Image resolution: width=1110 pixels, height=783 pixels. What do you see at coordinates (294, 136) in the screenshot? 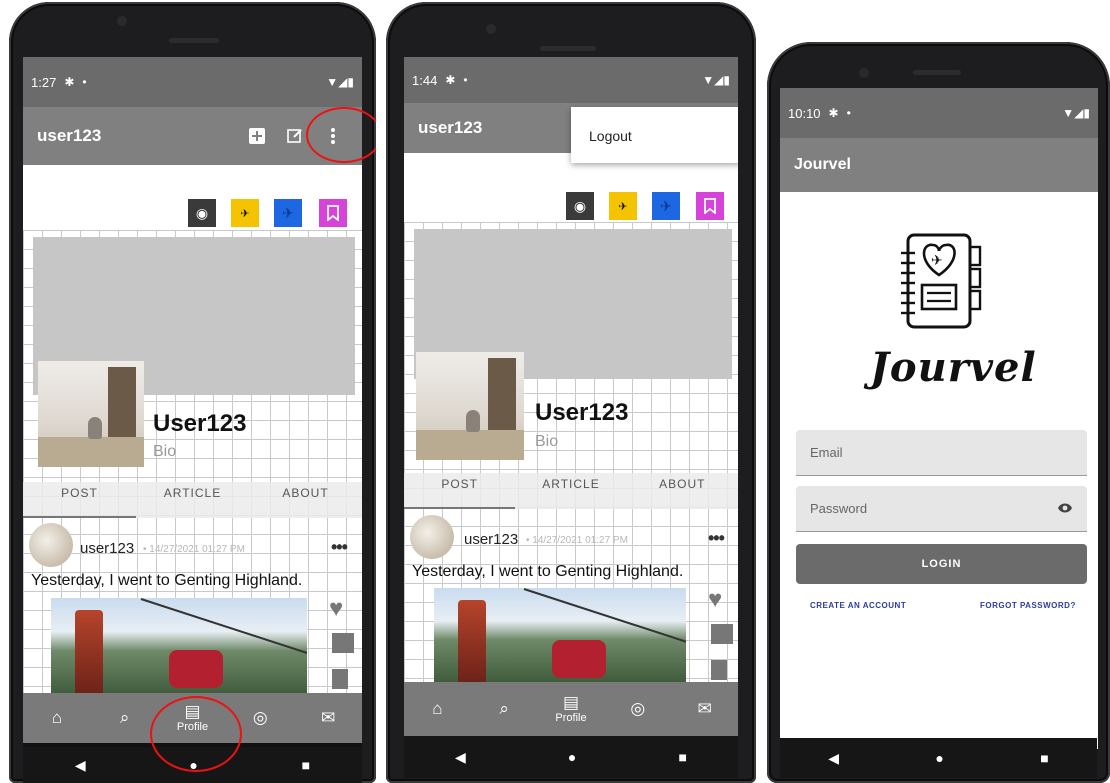
I see `edit-icon` at bounding box center [294, 136].